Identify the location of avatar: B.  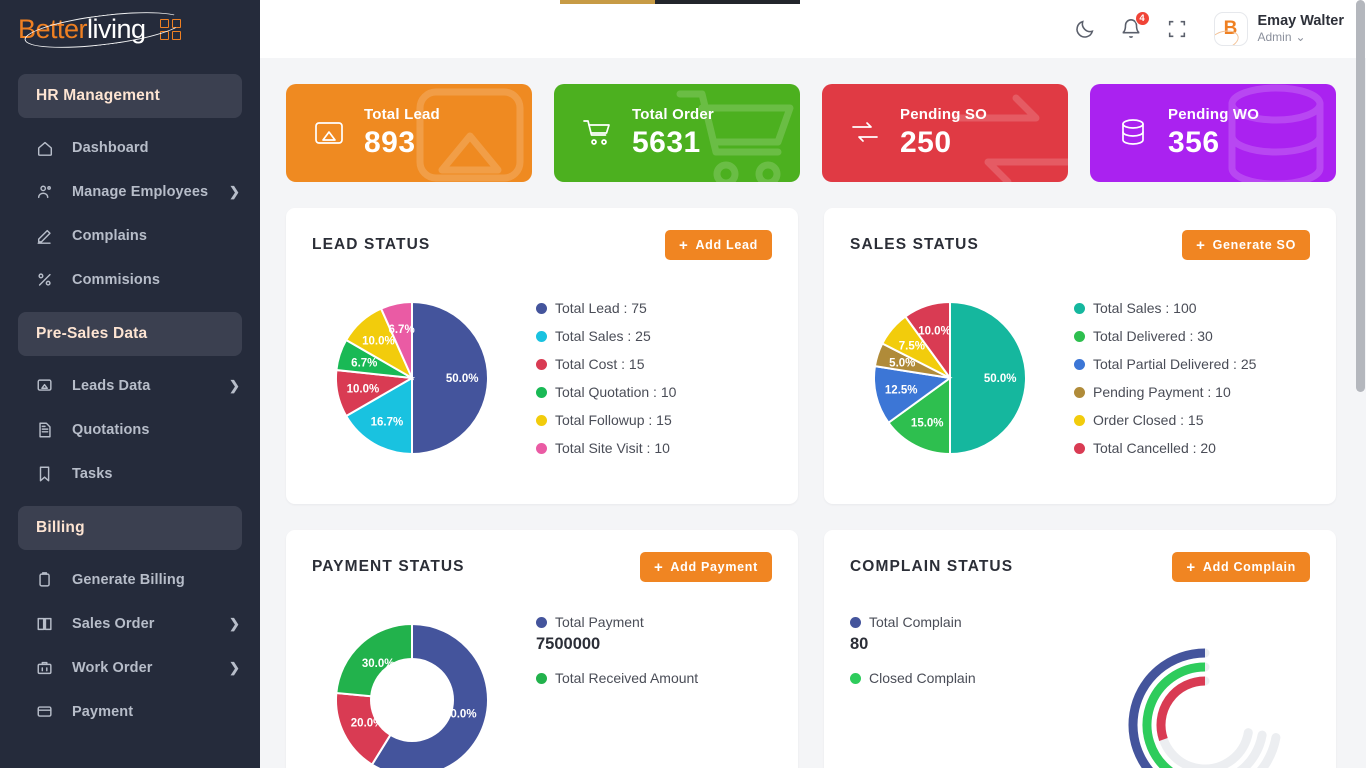
(1230, 29).